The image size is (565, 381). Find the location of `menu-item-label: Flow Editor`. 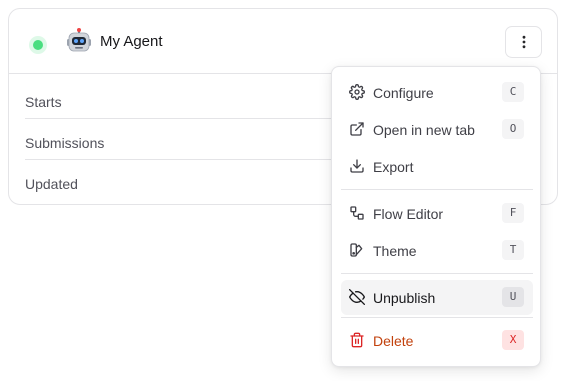

menu-item-label: Flow Editor is located at coordinates (408, 214).